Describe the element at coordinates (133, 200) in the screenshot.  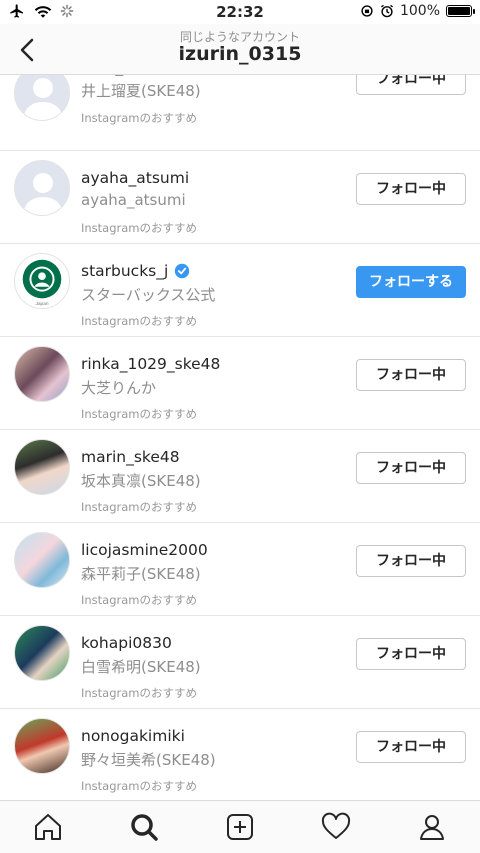
I see `full-name: ayaha_atsumi` at that location.